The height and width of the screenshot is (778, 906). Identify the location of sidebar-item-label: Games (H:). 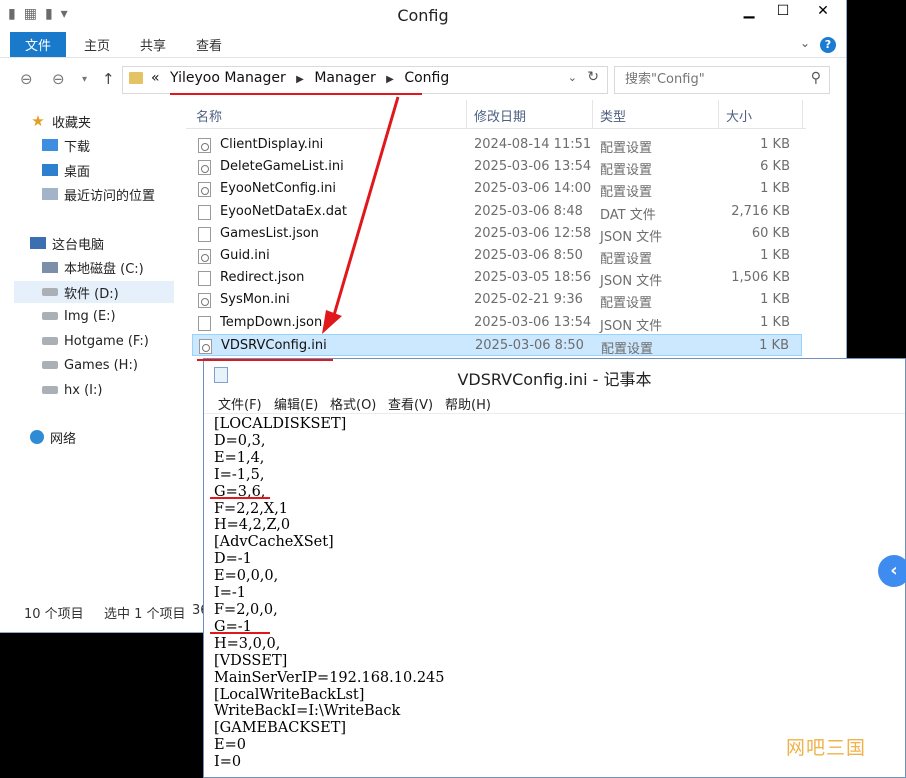
(101, 365).